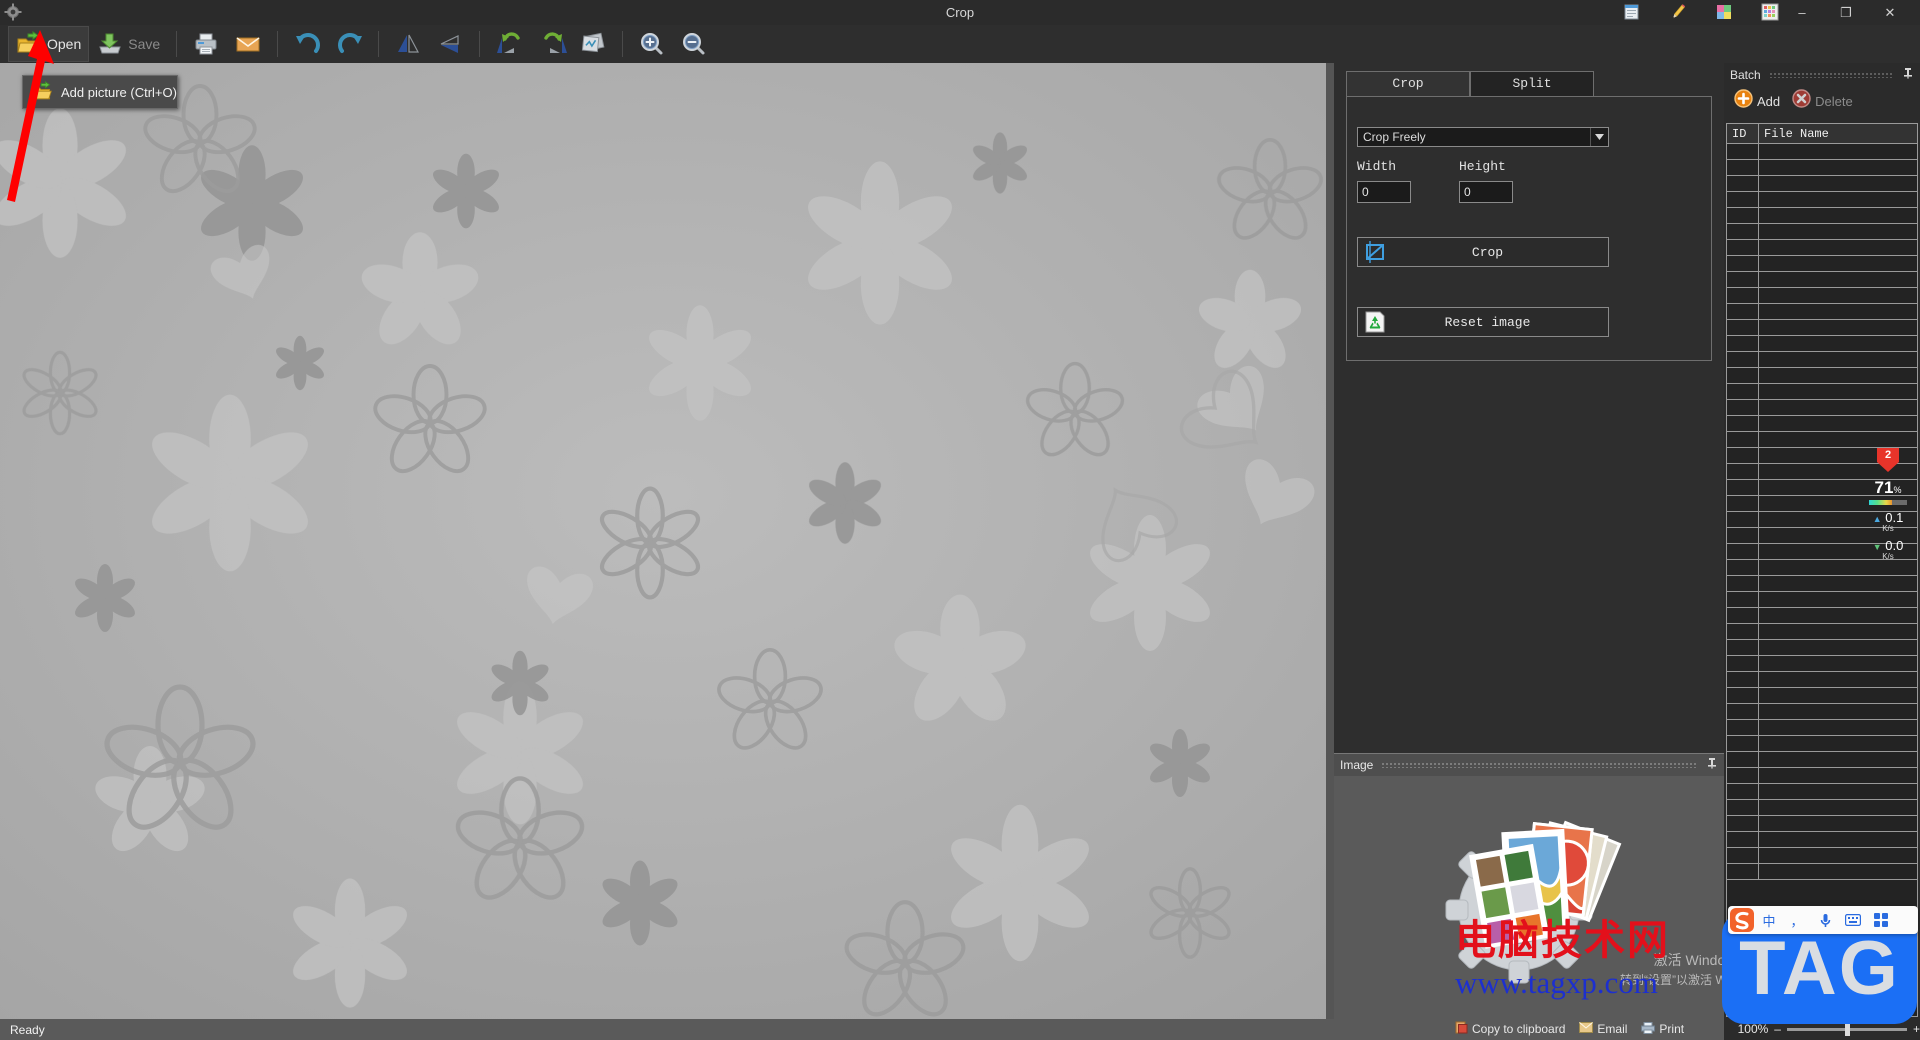 The height and width of the screenshot is (1040, 1920). I want to click on batch-file-table: ID File Name, so click(1822, 570).